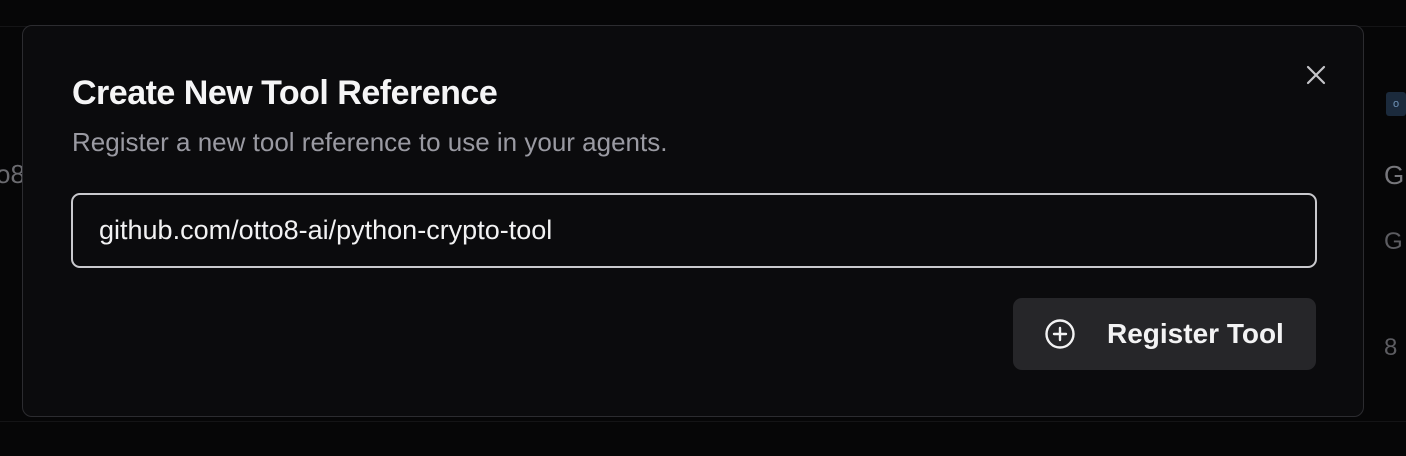 This screenshot has width=1406, height=456. I want to click on close-icon, so click(1316, 75).